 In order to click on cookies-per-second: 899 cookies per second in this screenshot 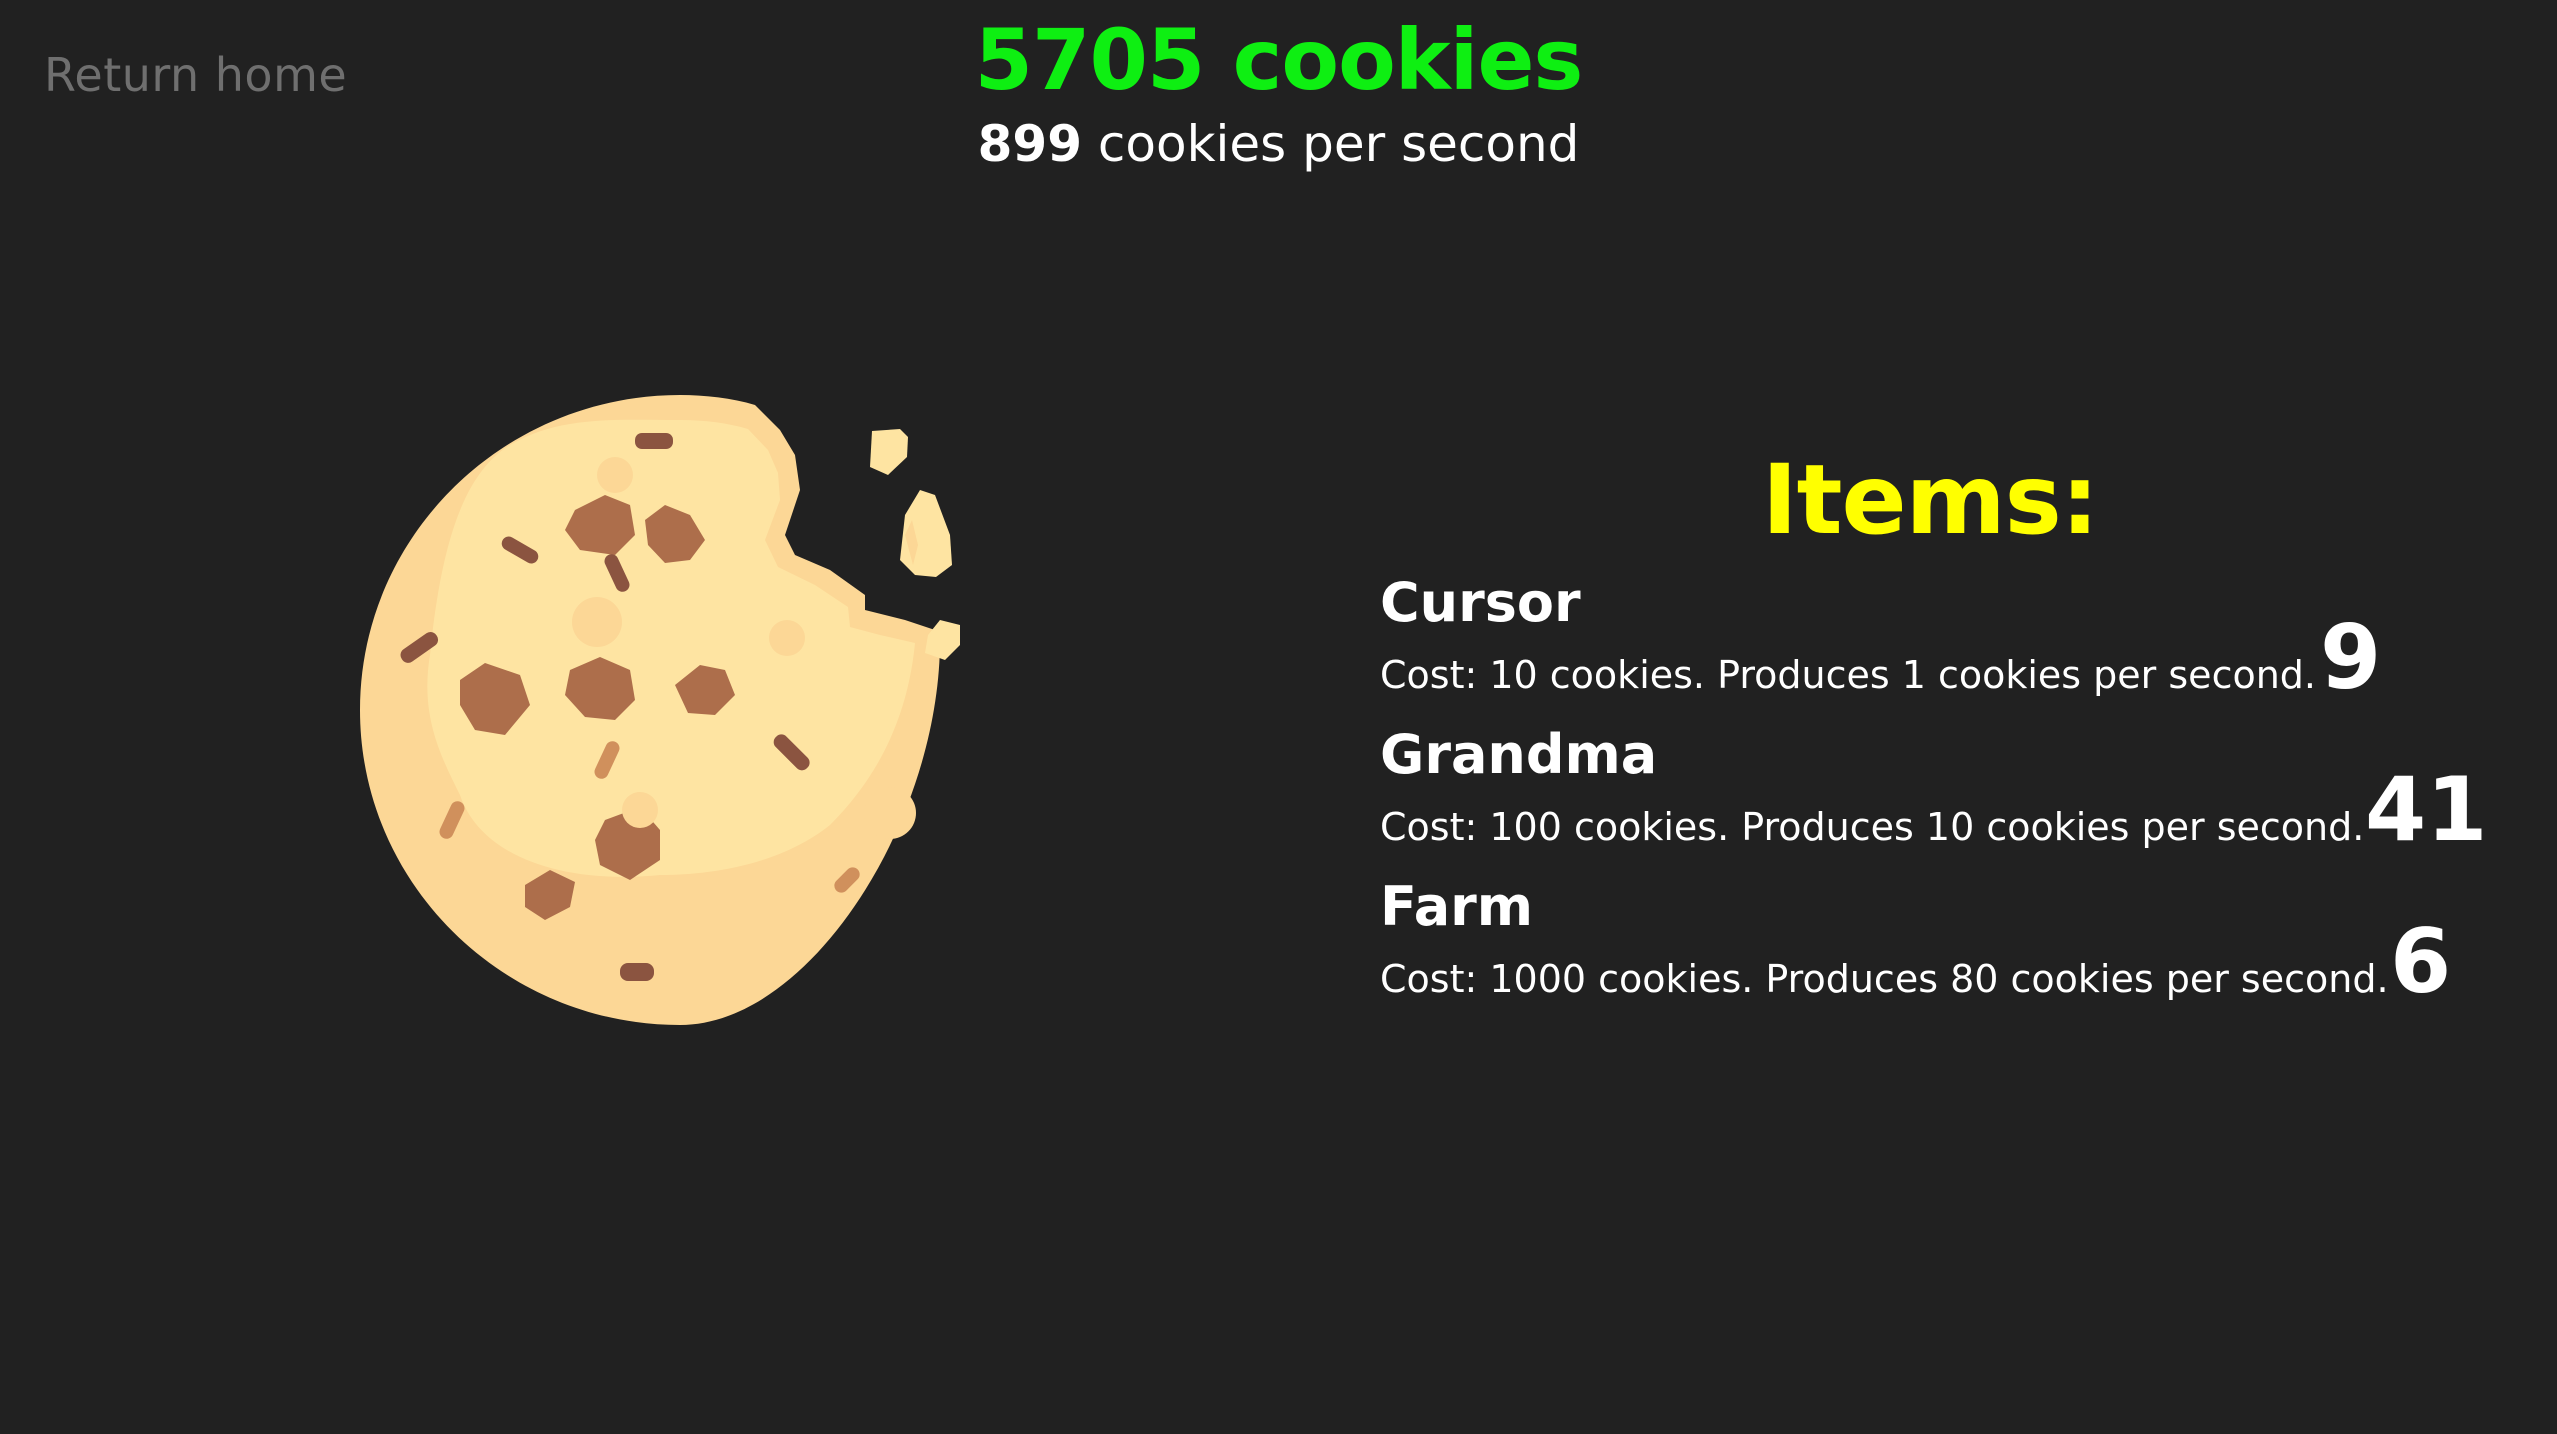, I will do `click(1278, 144)`.